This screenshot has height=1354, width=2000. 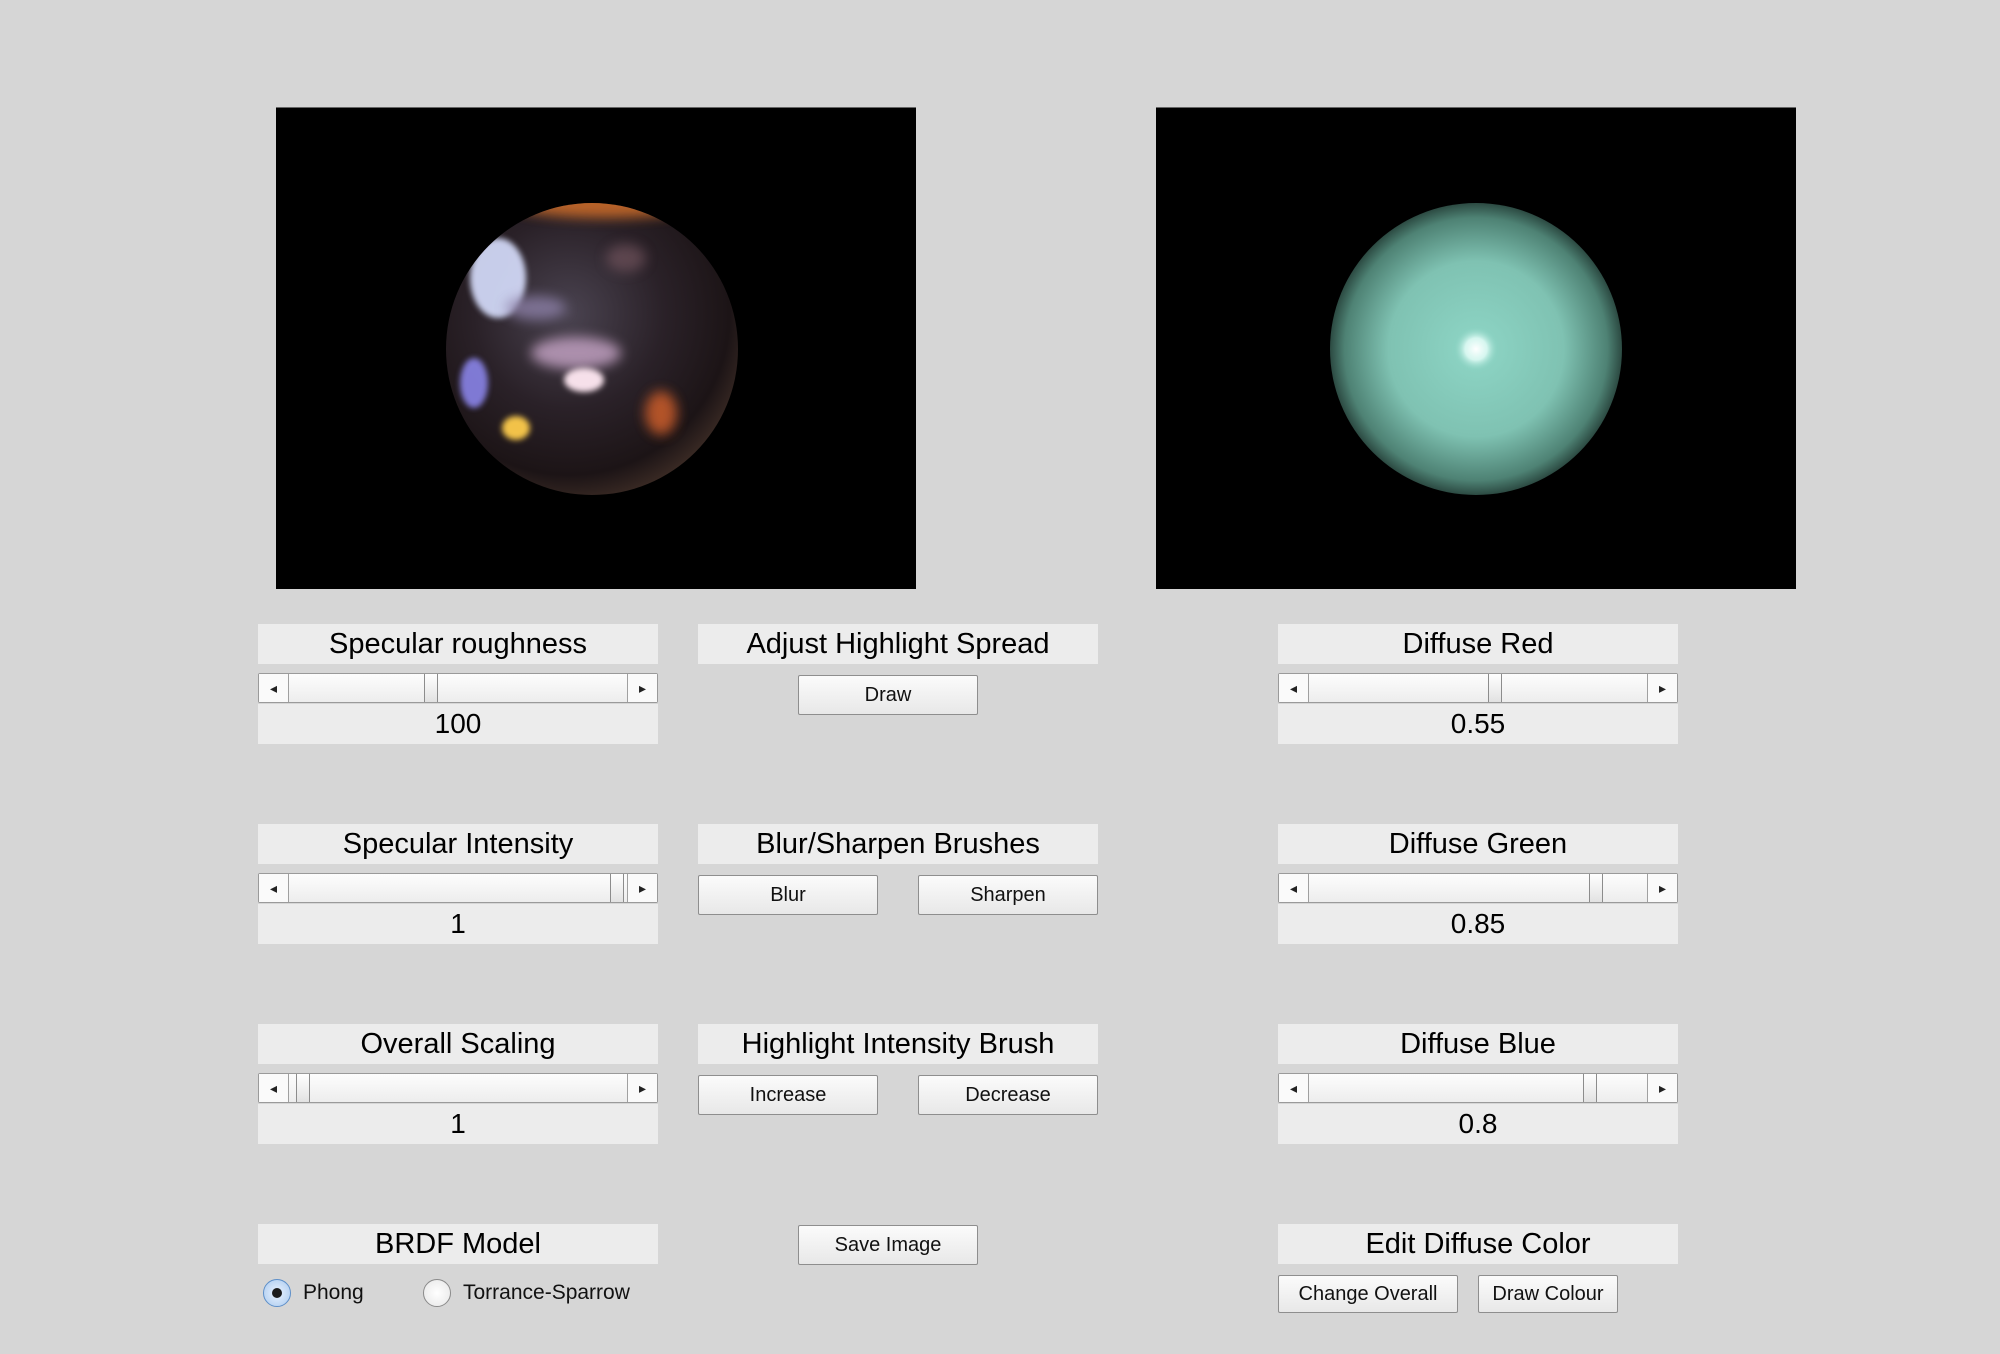 What do you see at coordinates (546, 1292) in the screenshot?
I see `radio-torrance-sparrow-label: Torrance-Sparrow` at bounding box center [546, 1292].